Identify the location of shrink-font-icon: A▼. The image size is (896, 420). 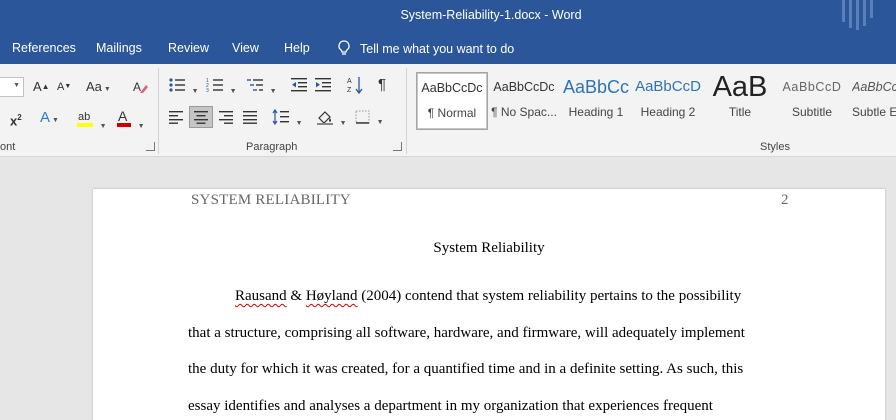
(64, 87).